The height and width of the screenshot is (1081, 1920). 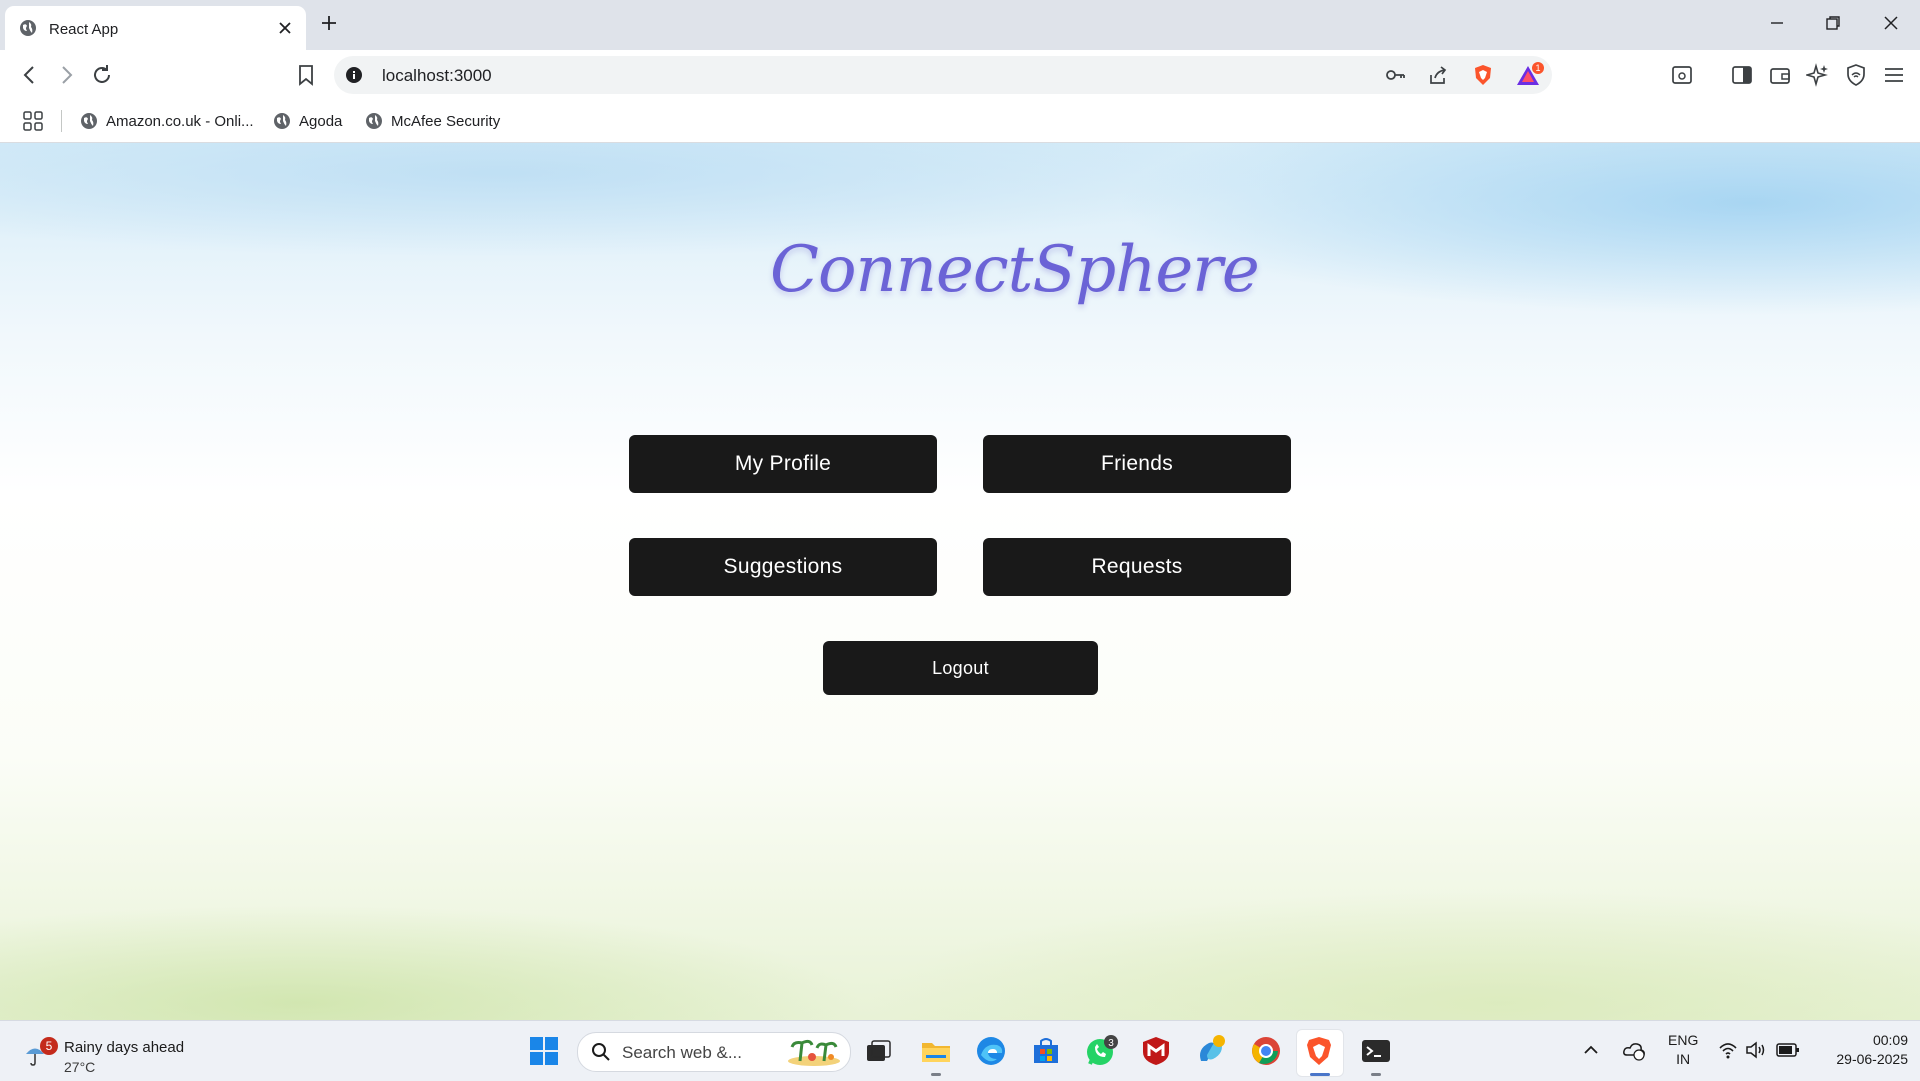 What do you see at coordinates (84, 29) in the screenshot?
I see `tab-title: React App` at bounding box center [84, 29].